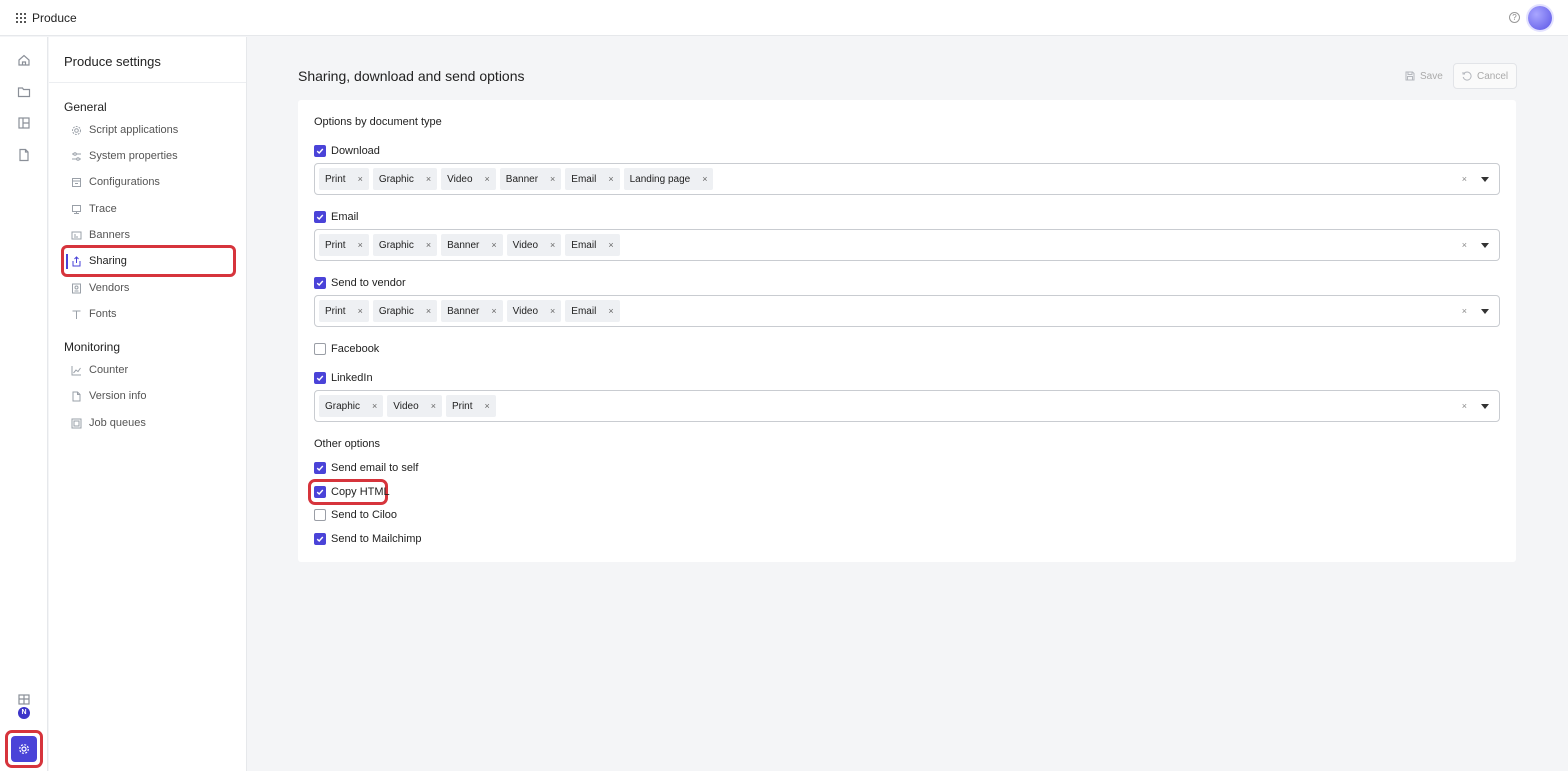 The width and height of the screenshot is (1568, 771). Describe the element at coordinates (115, 182) in the screenshot. I see `sidebar-item-configurations: Configurations` at that location.